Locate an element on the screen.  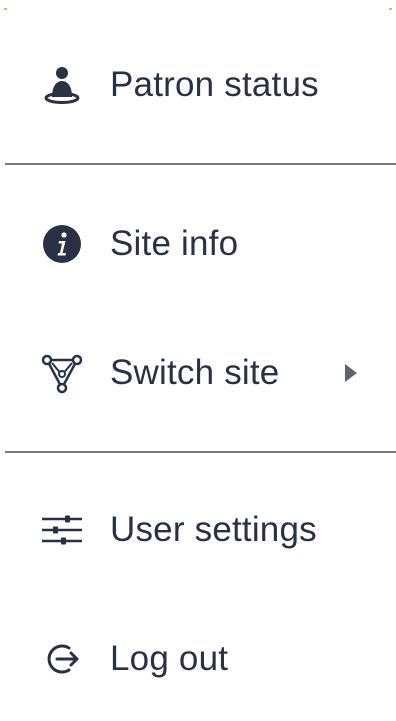
menu-item-patron-status: Patron status is located at coordinates (198, 85).